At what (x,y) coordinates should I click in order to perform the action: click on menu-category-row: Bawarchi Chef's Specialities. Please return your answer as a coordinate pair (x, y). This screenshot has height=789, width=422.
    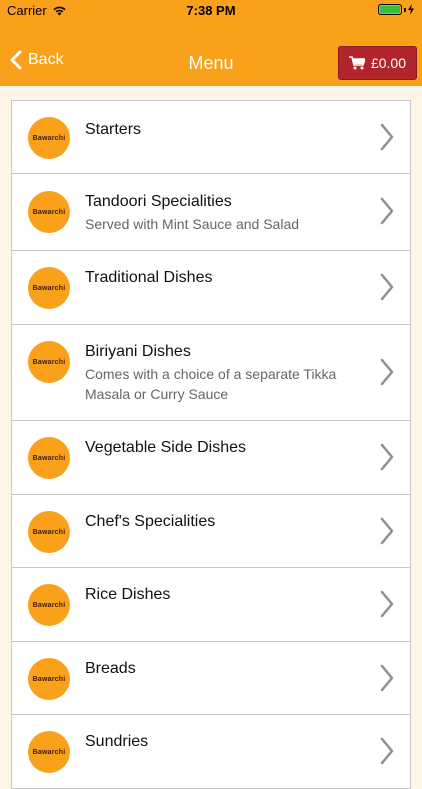
    Looking at the image, I should click on (211, 531).